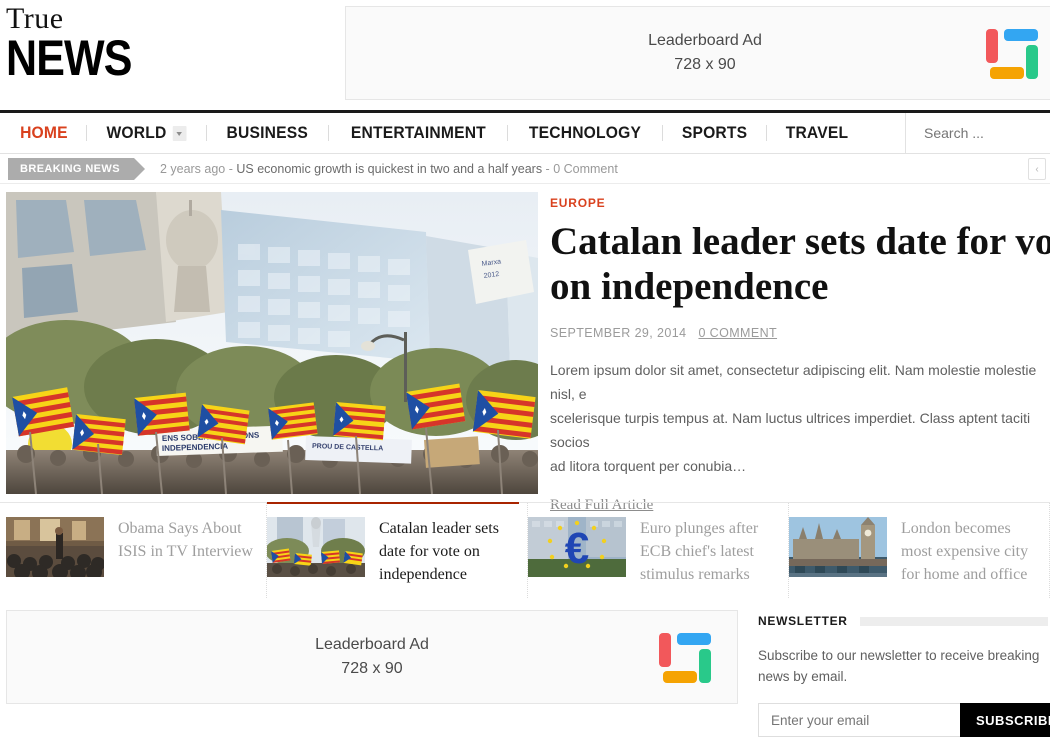  Describe the element at coordinates (803, 621) in the screenshot. I see `newsletter-title: NEWSLETTER` at that location.